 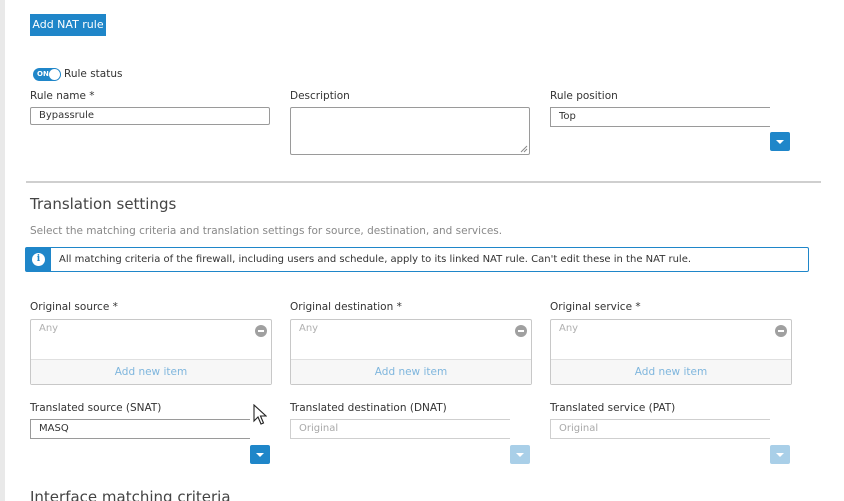 I want to click on translated-source-select: MASQ, so click(x=140, y=429).